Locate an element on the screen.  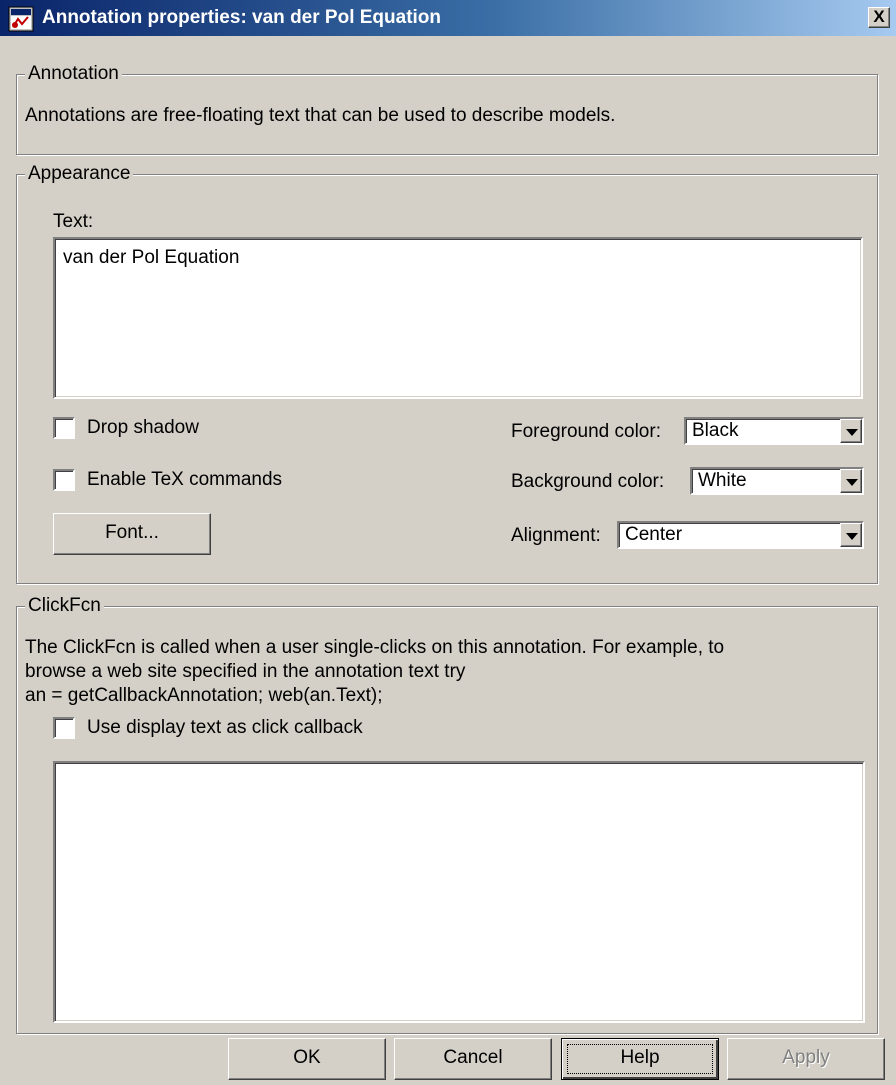
foreground-color-select: Black is located at coordinates (774, 431).